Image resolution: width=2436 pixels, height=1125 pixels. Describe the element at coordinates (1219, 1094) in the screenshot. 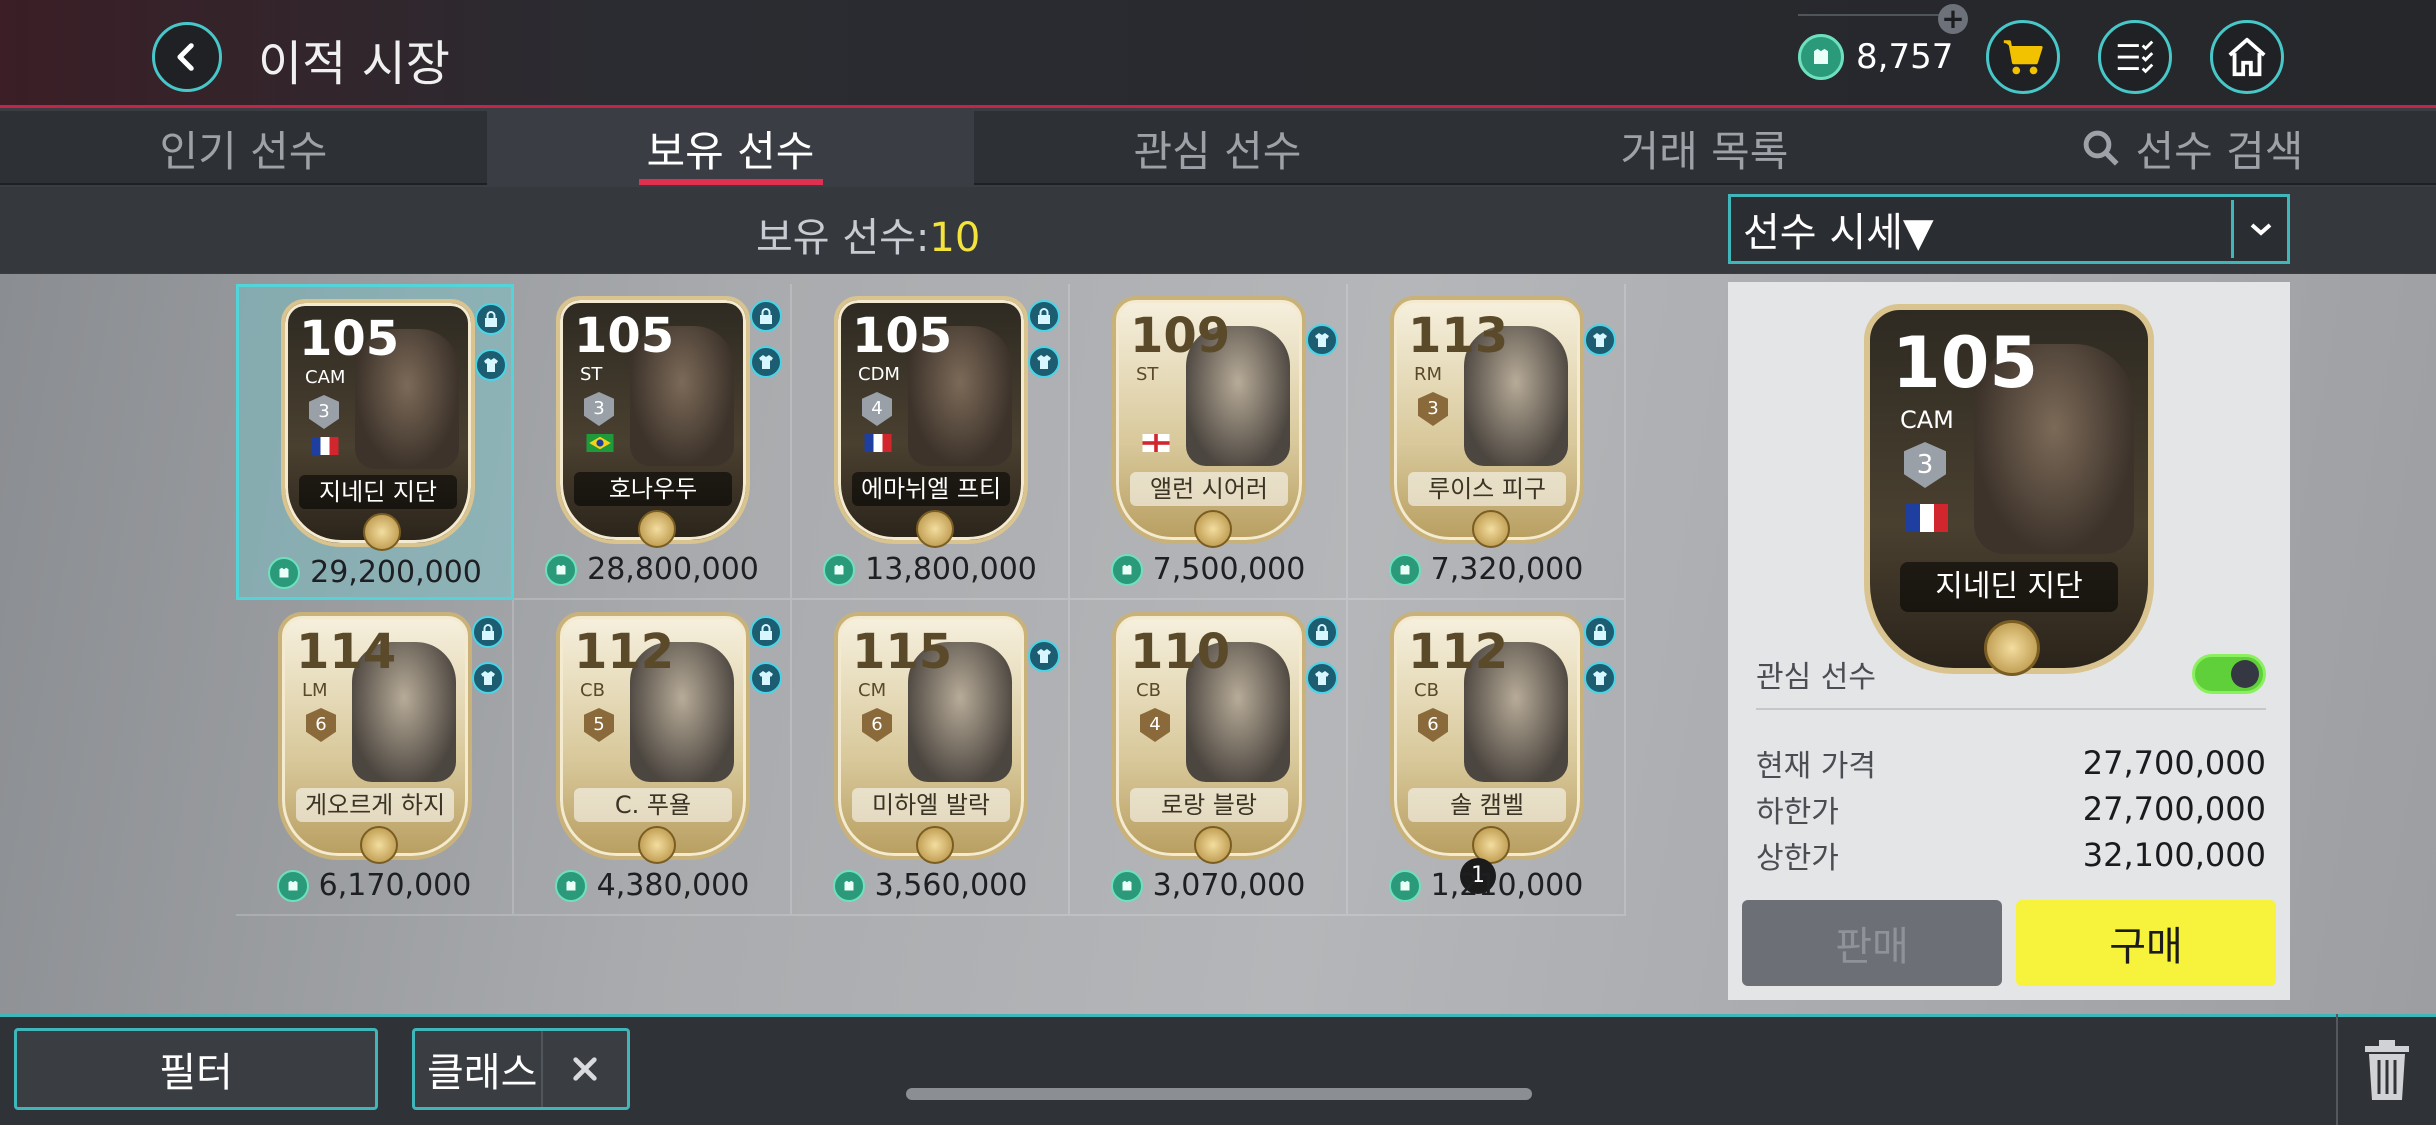

I see `home-indicator` at that location.